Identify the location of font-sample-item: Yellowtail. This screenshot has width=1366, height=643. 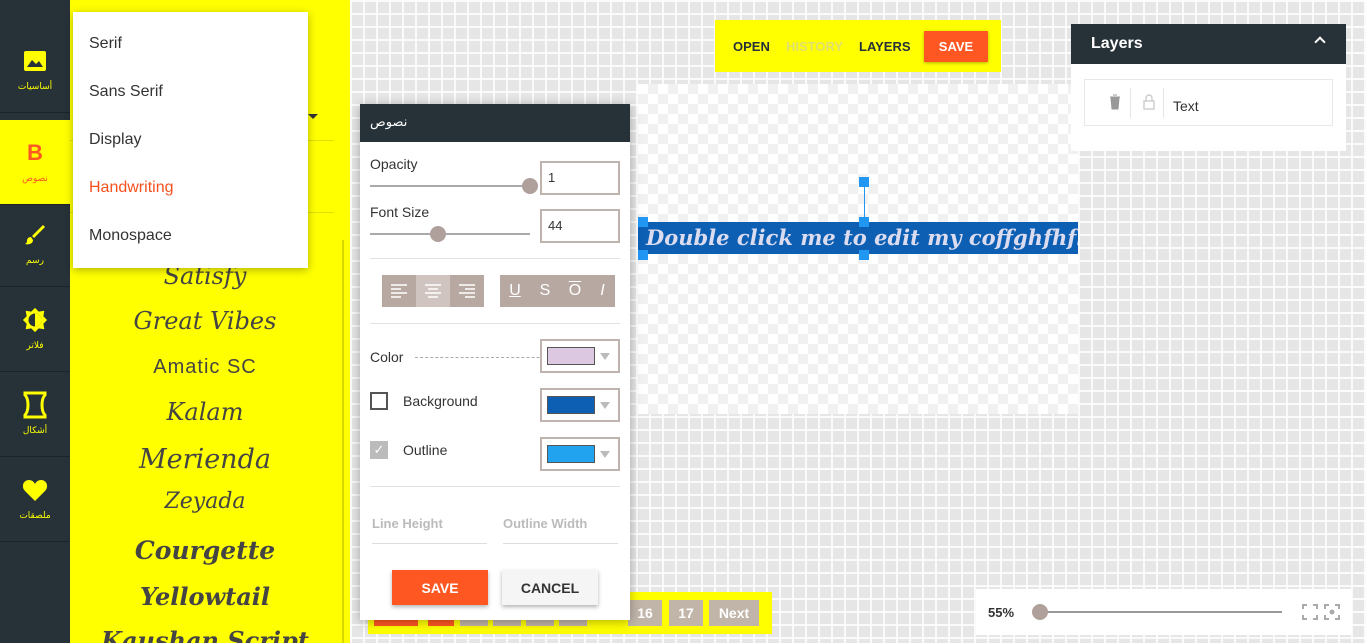
(205, 596).